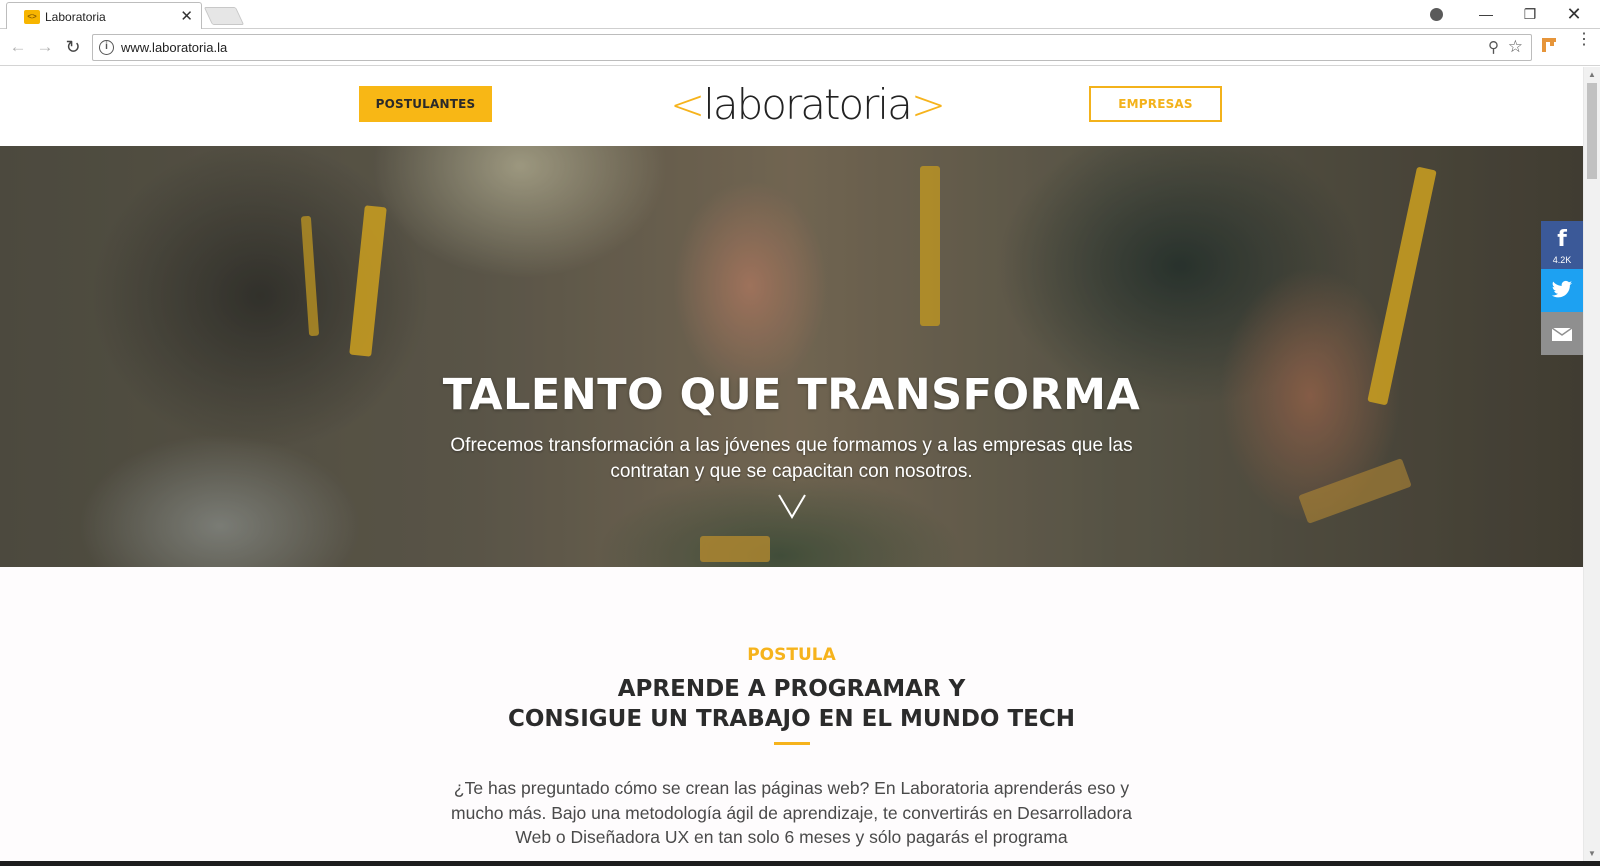 This screenshot has height=866, width=1600. I want to click on browser-toolbar: ← → ↻ i www.laboratoria.la ⚲ ☆ ⋮, so click(800, 47).